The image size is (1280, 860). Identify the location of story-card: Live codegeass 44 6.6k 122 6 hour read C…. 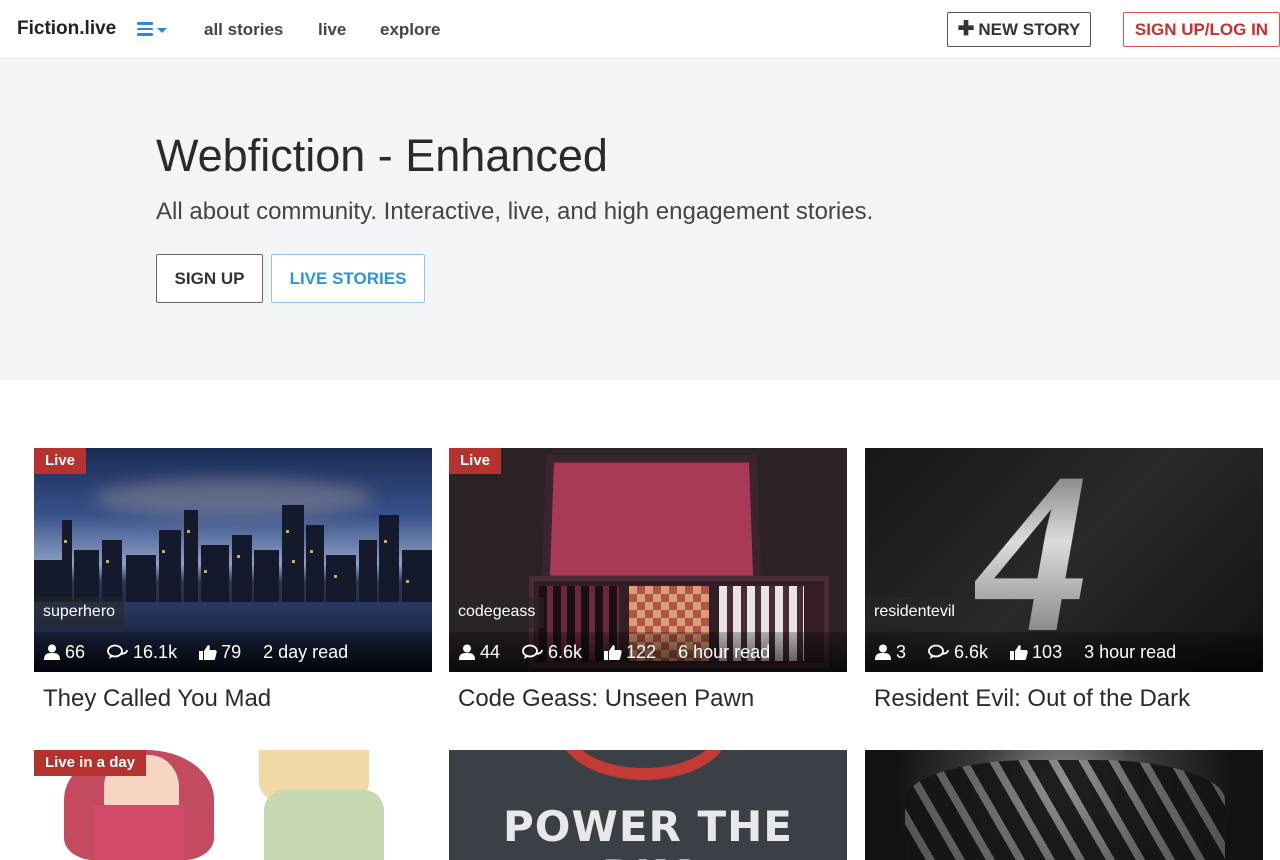
(648, 580).